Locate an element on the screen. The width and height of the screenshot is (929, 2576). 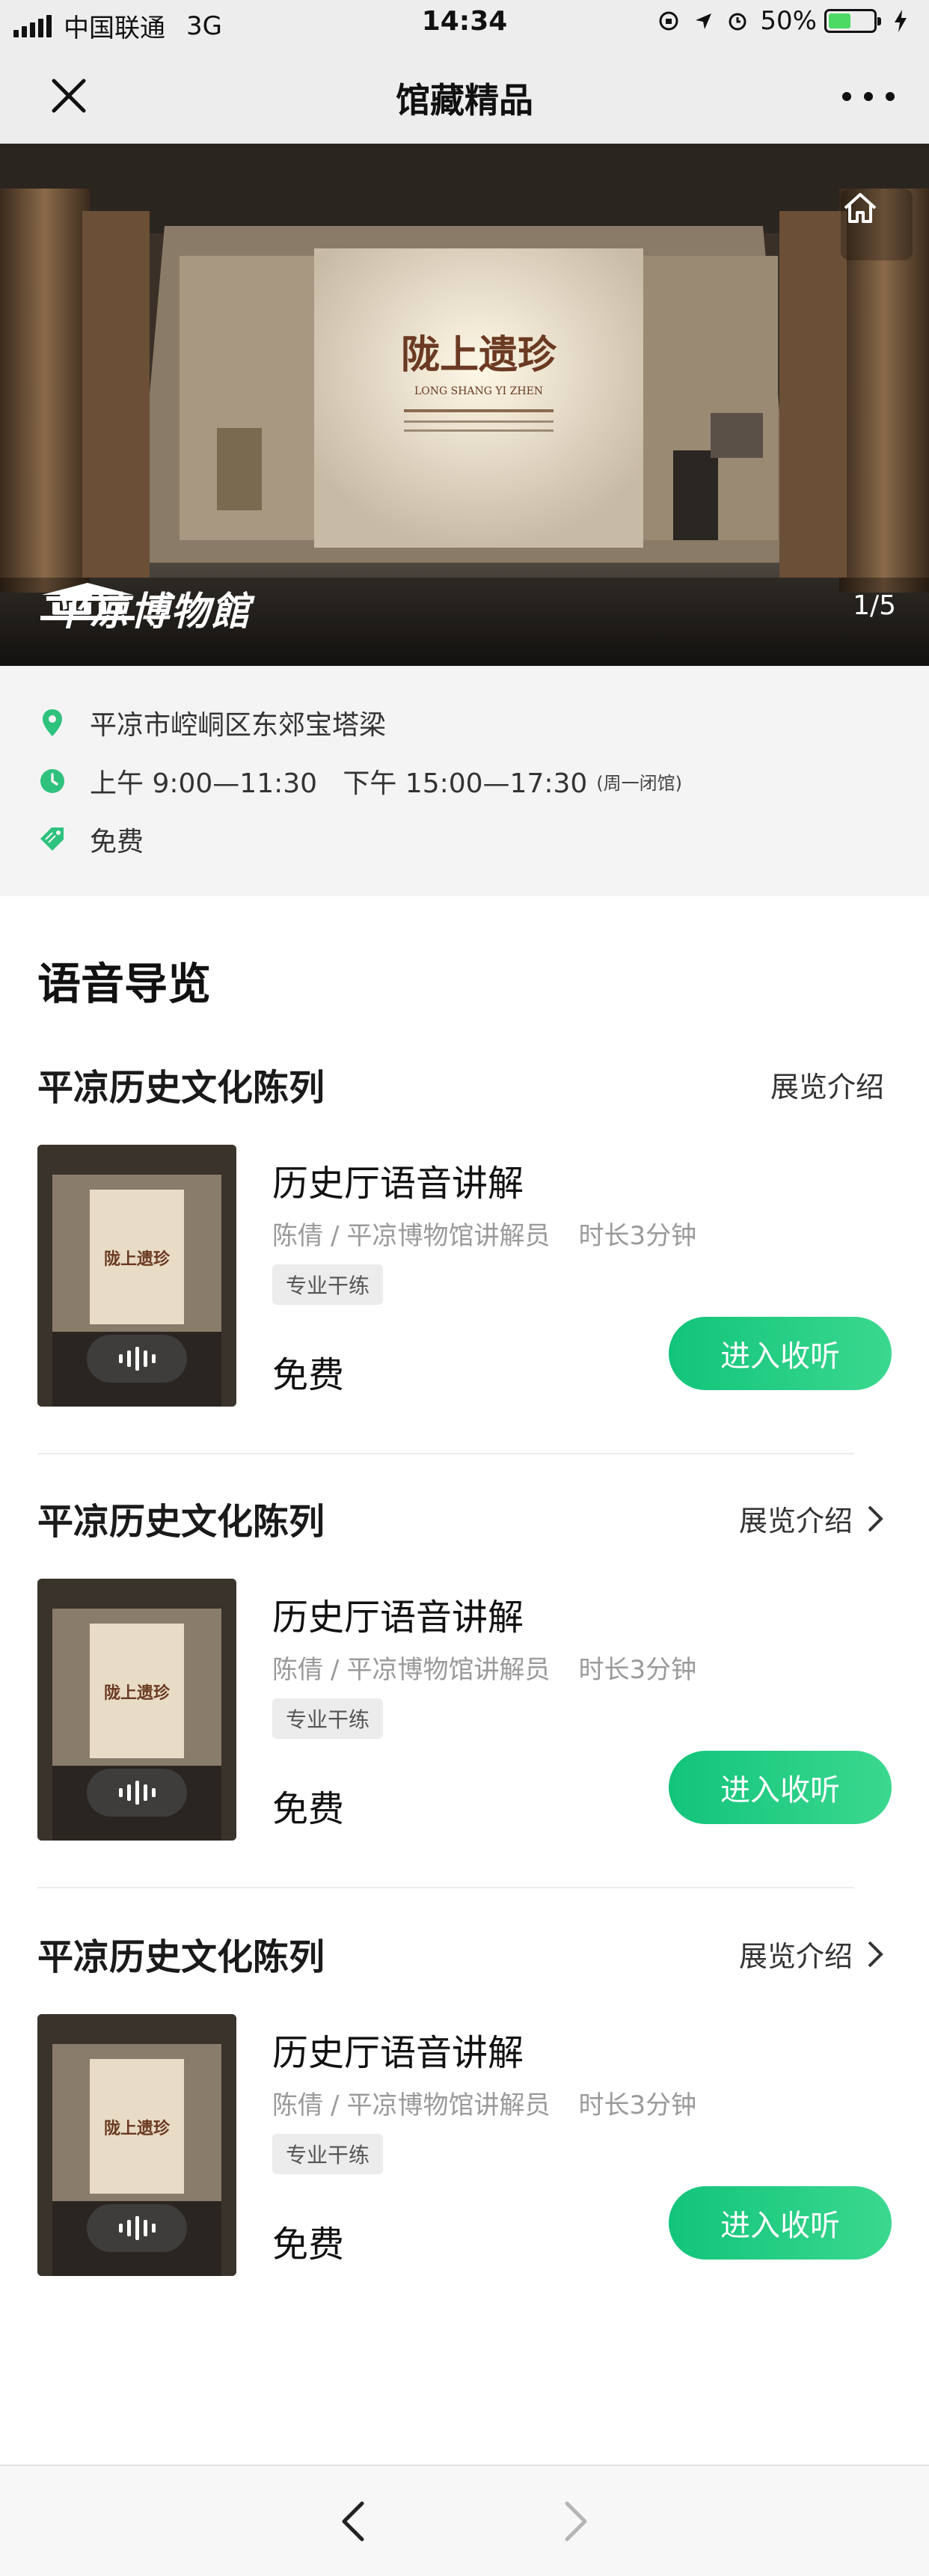
hours-text: 上午 9:00—11:30 下午 15:00—17:30 is located at coordinates (339, 783).